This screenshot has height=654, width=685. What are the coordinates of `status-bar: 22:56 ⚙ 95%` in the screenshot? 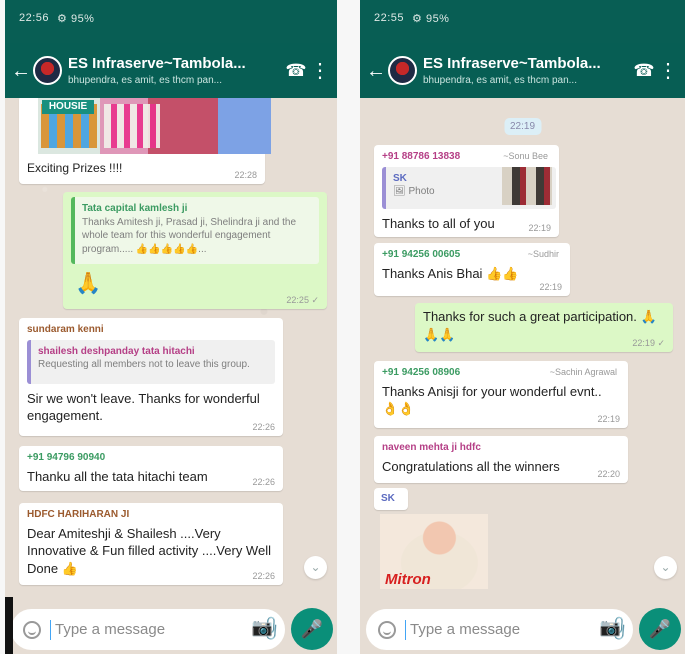 It's located at (171, 21).